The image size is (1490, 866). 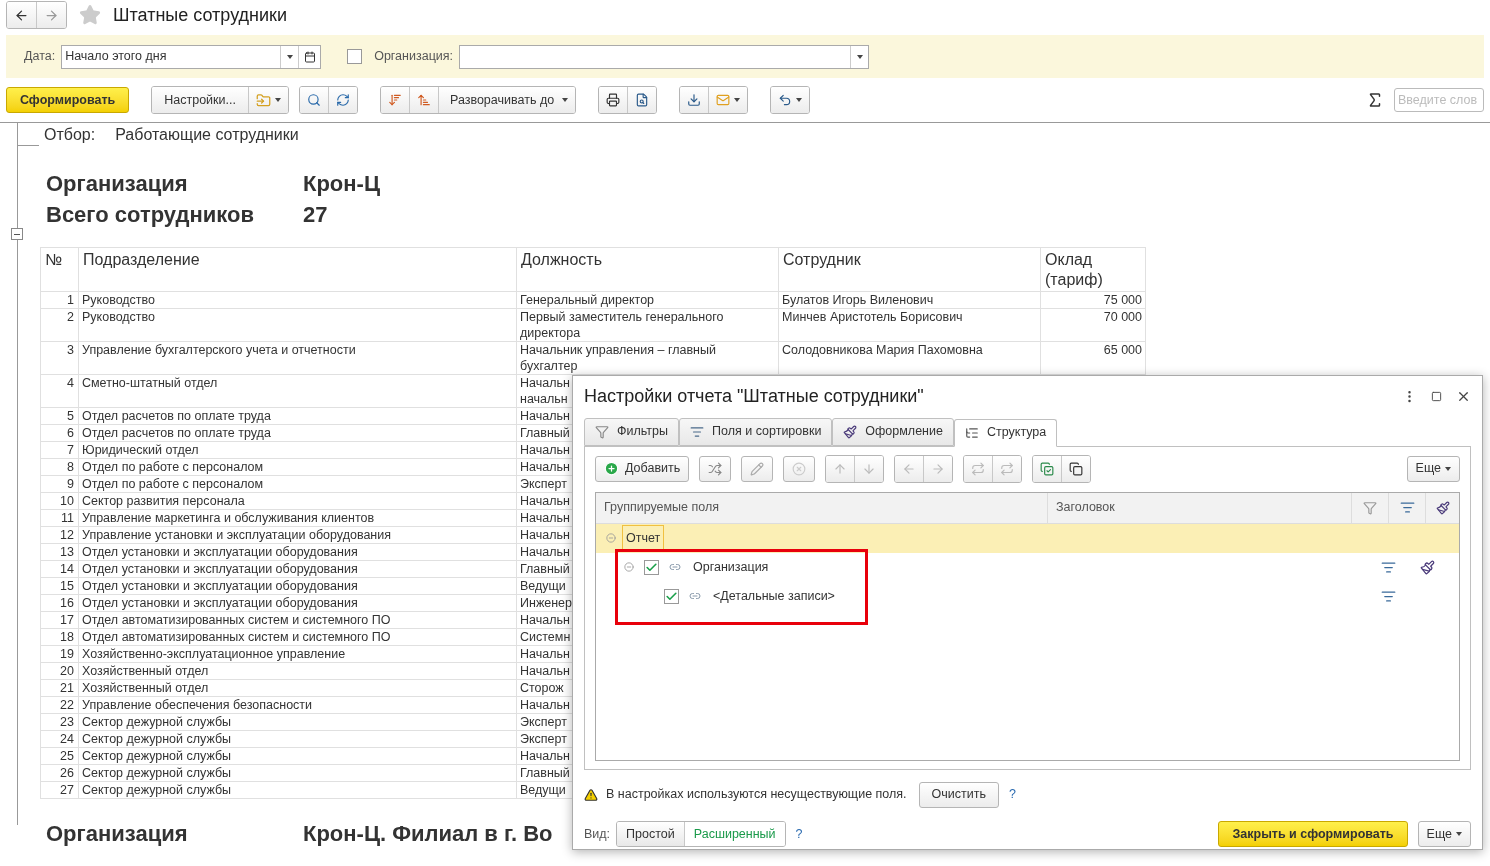 I want to click on preview-icon, so click(x=642, y=100).